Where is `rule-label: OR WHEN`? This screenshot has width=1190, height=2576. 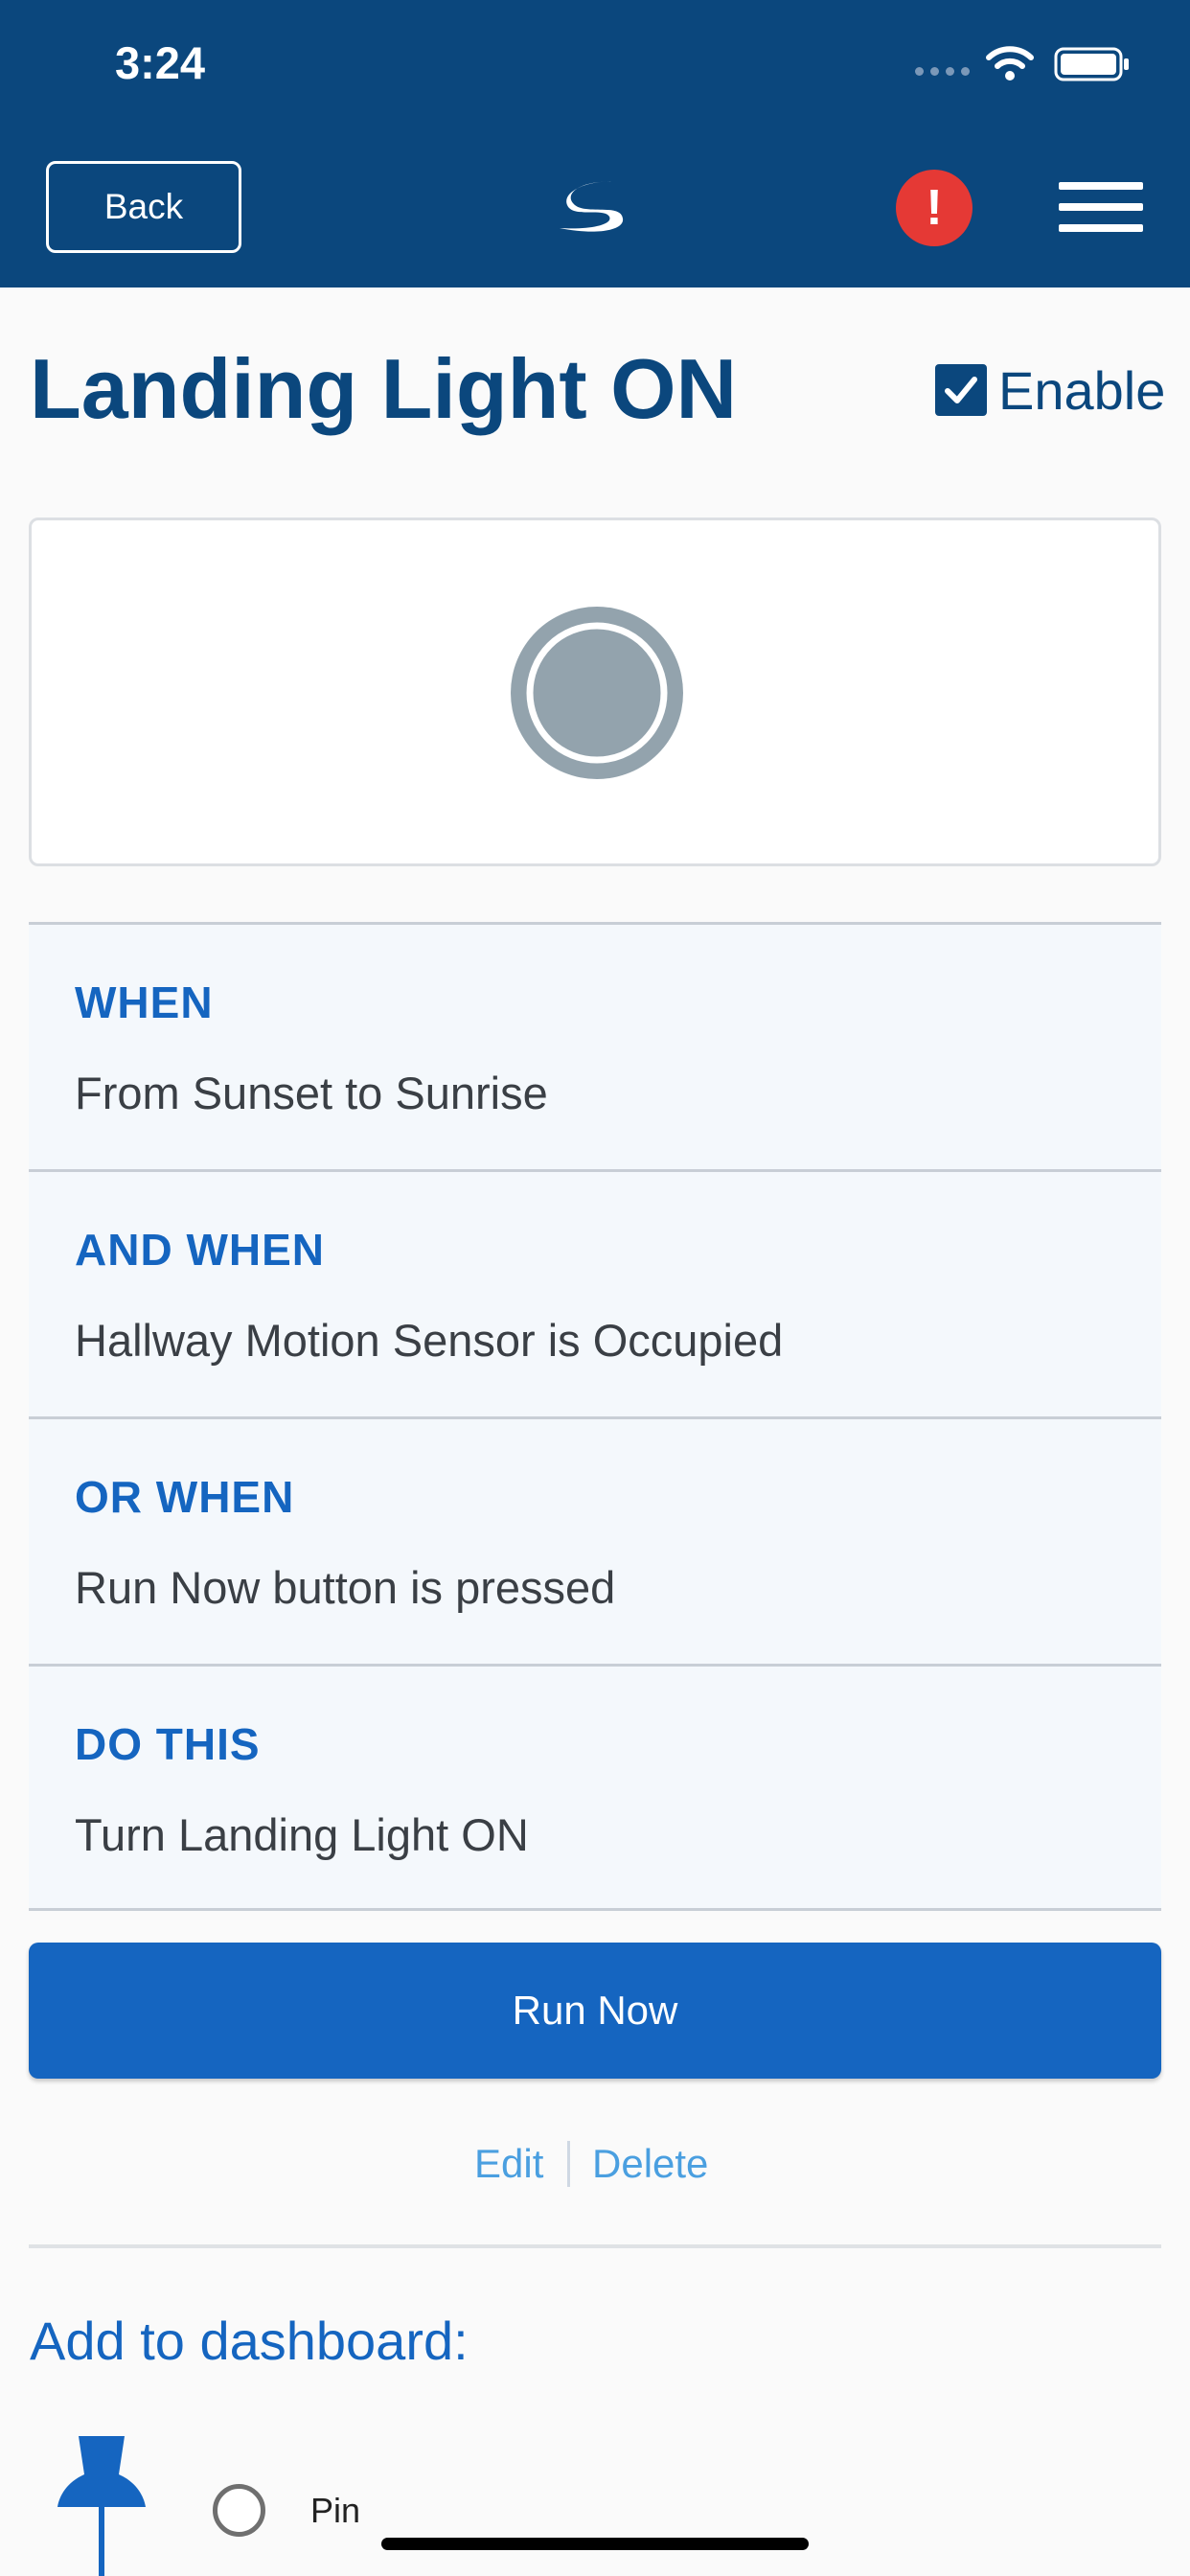 rule-label: OR WHEN is located at coordinates (185, 1497).